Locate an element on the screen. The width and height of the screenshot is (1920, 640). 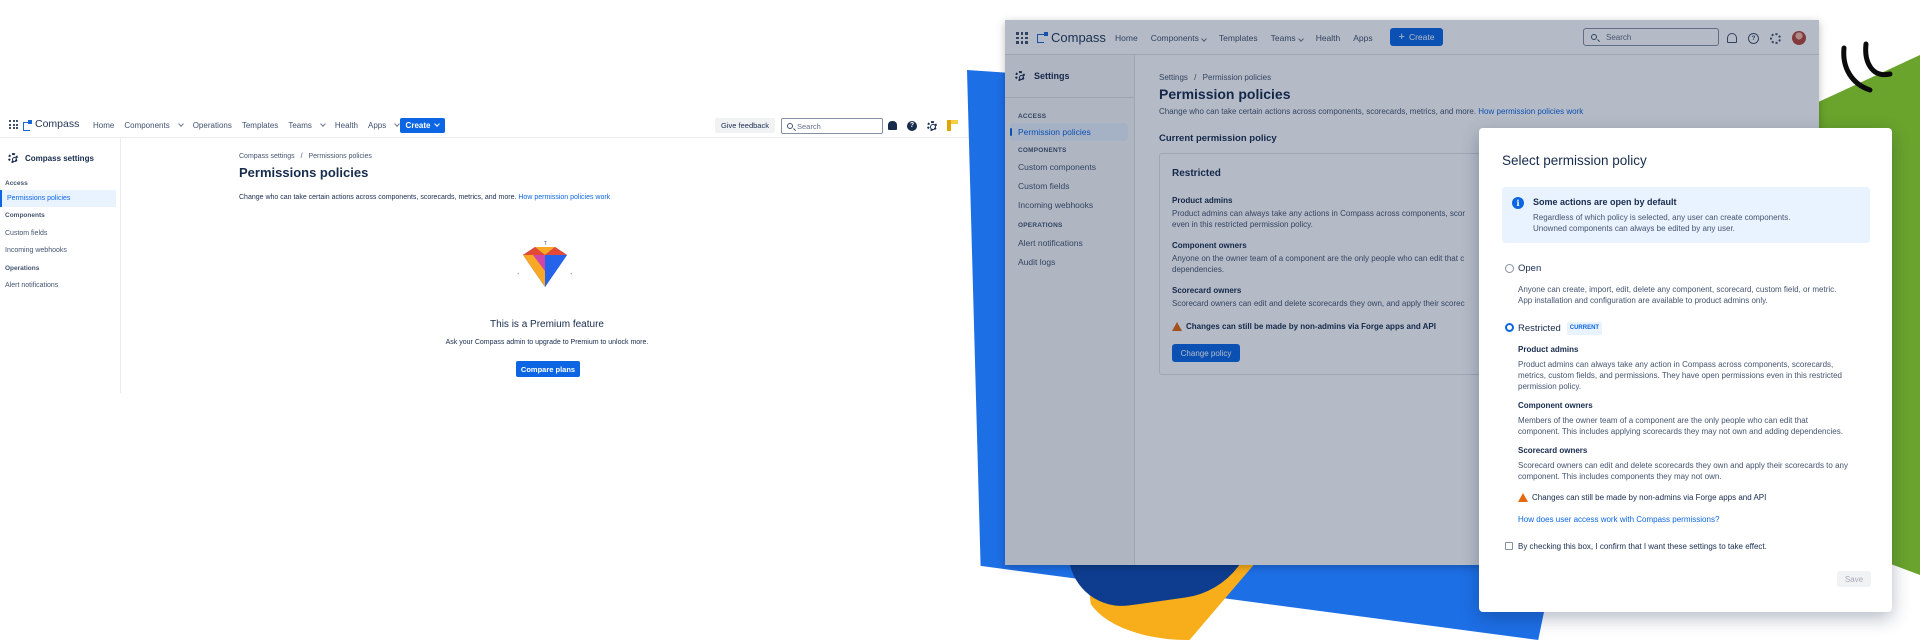
restricted-policy-radio is located at coordinates (1509, 327).